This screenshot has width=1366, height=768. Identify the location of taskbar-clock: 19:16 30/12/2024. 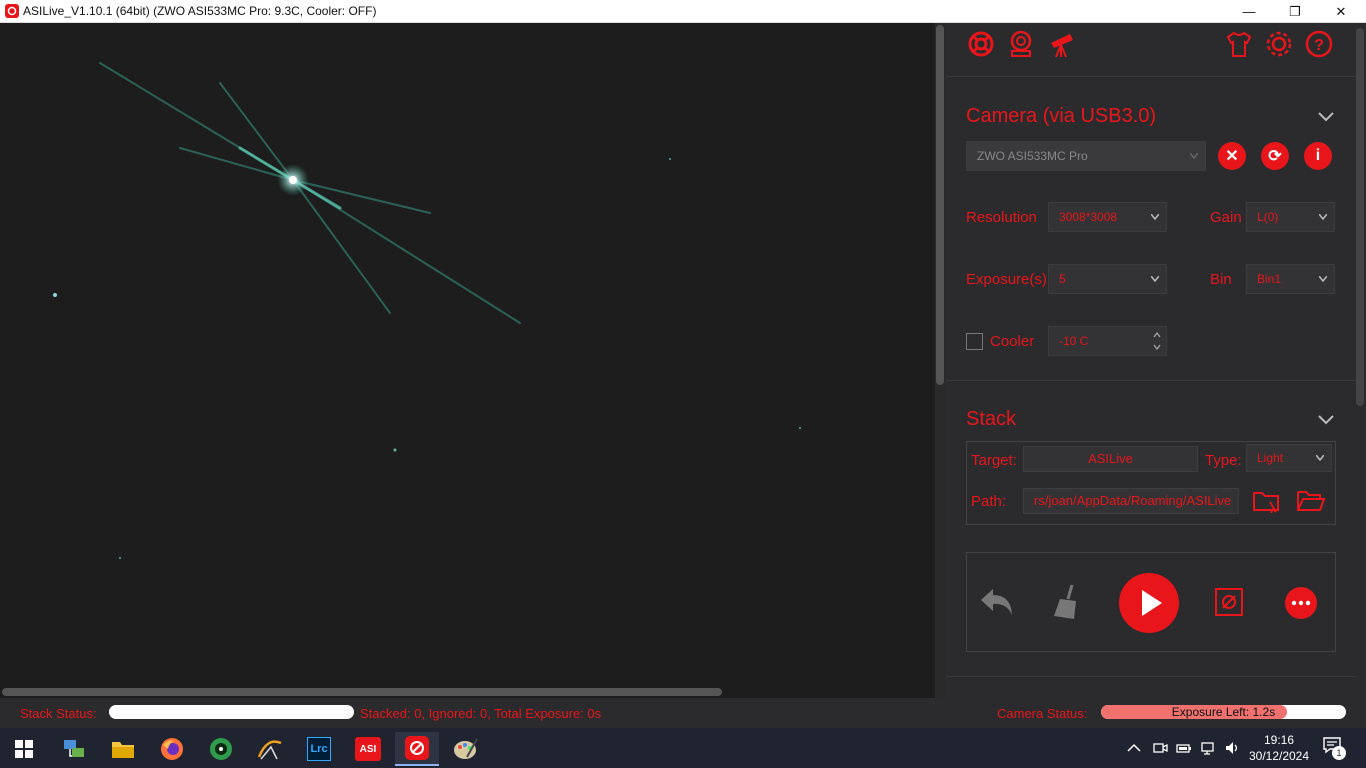
(1279, 748).